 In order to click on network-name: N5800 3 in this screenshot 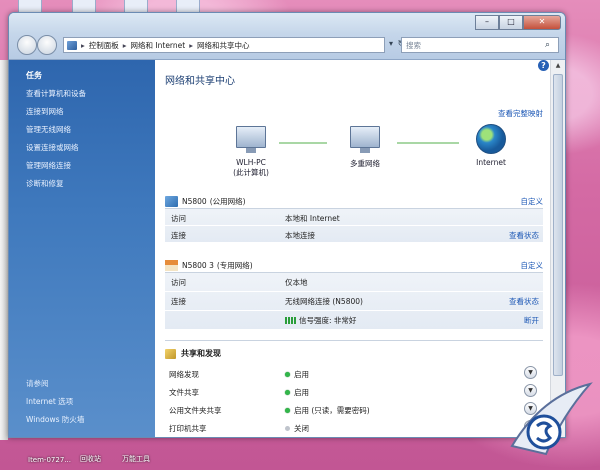, I will do `click(198, 265)`.